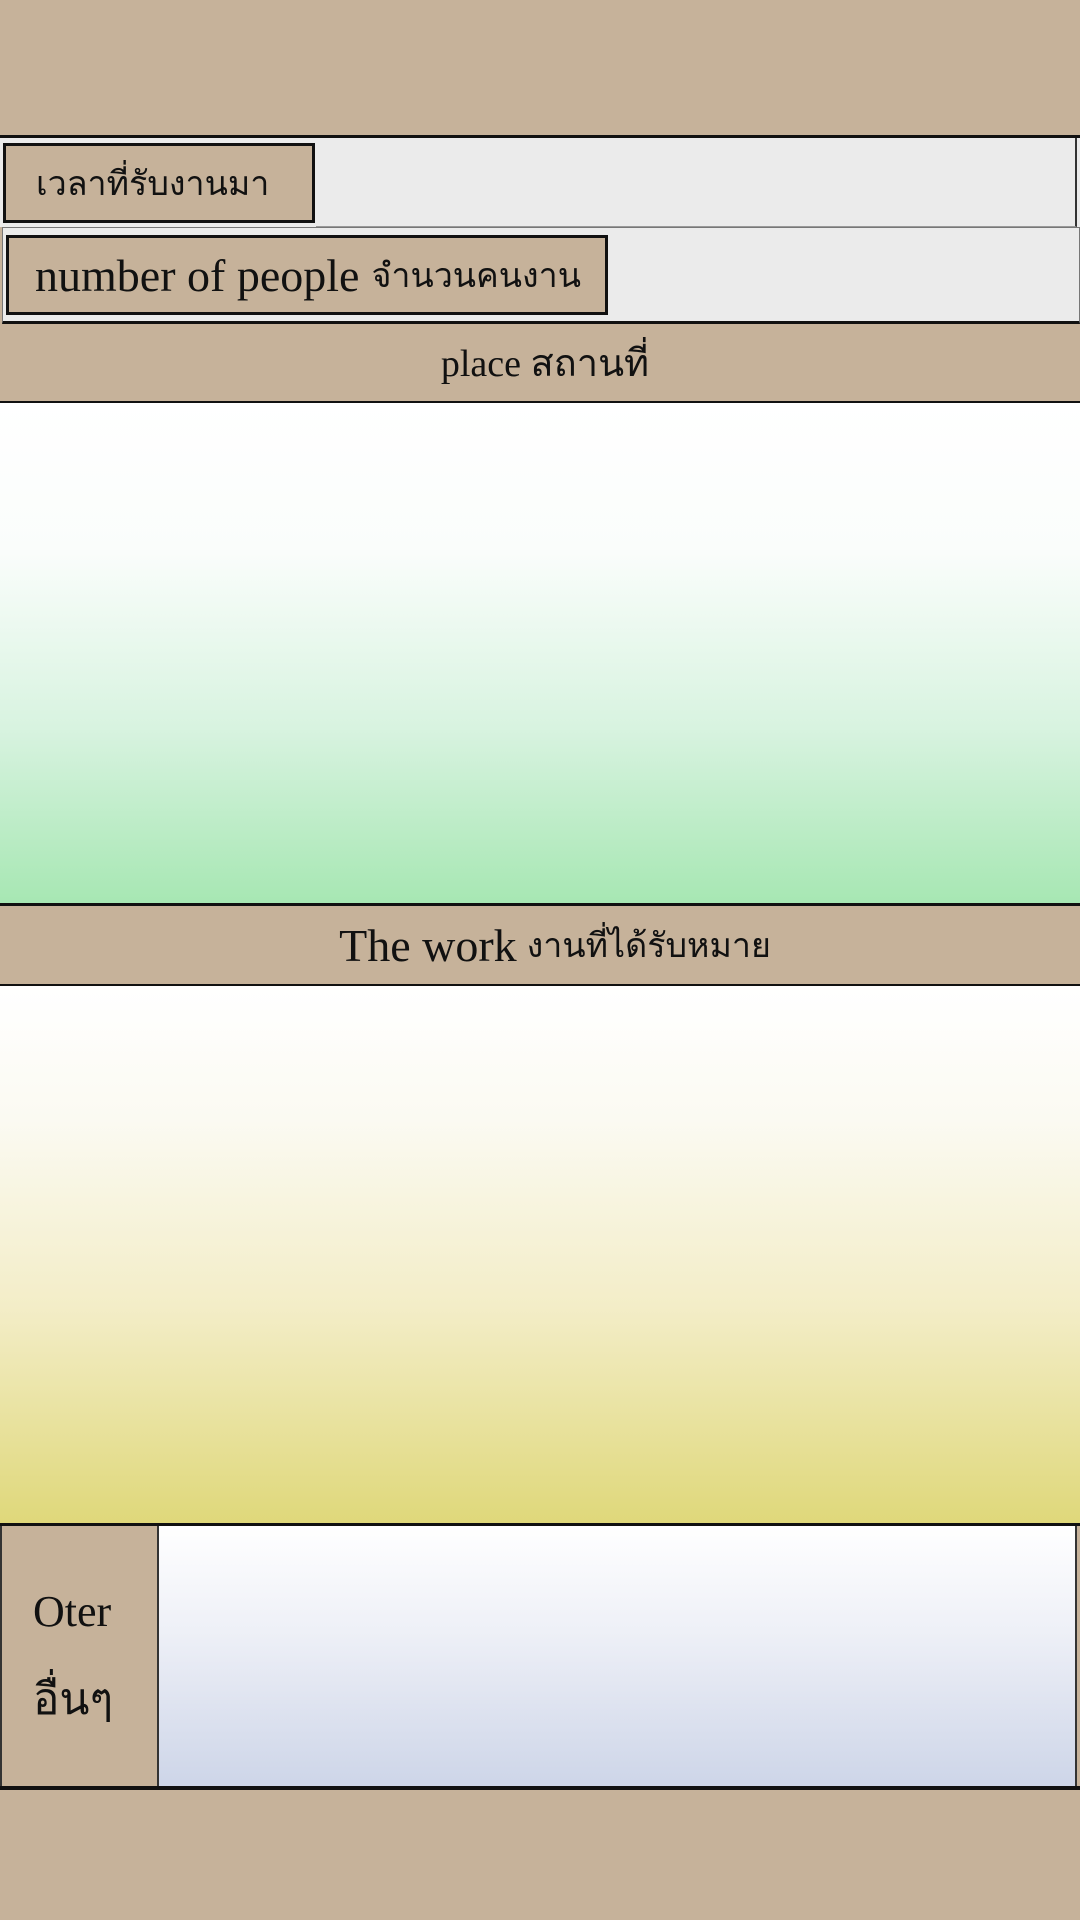 The image size is (1080, 1920). I want to click on other-label-th: อื่นๆ, so click(73, 1699).